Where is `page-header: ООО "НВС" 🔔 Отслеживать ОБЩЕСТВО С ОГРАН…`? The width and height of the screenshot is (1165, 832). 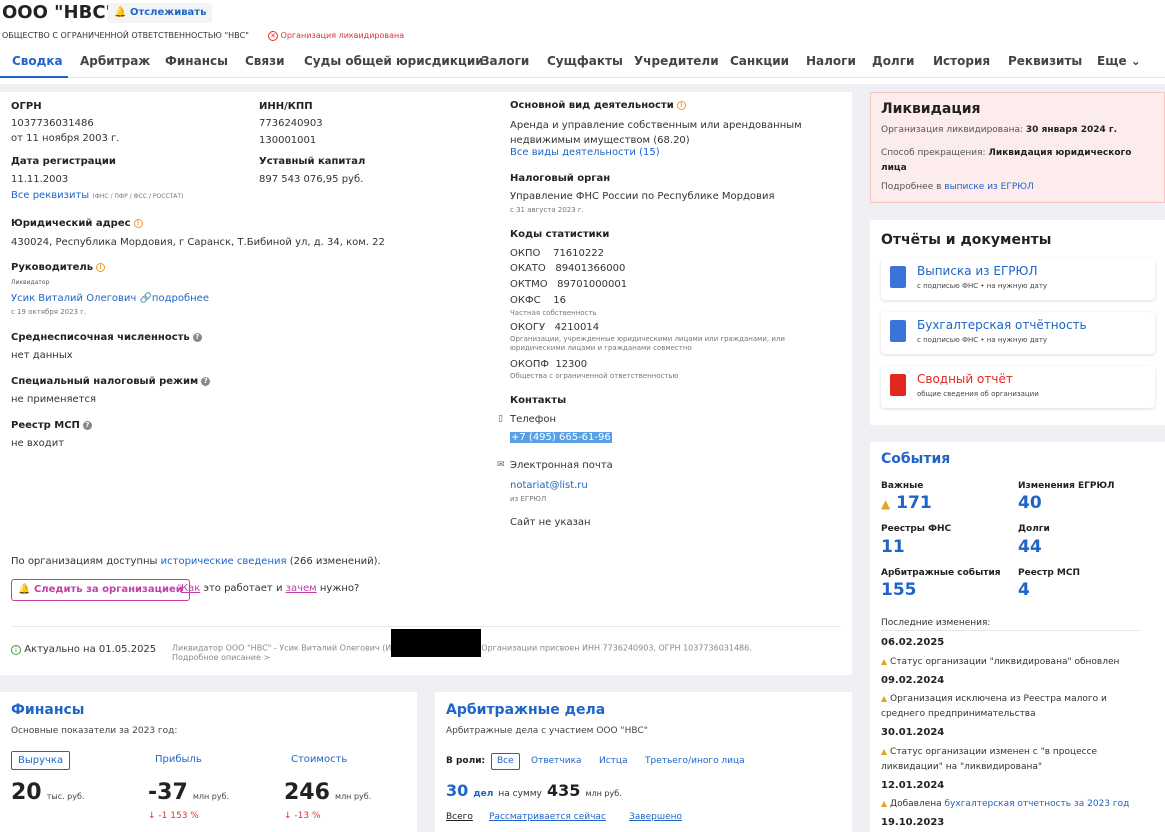
page-header: ООО "НВС" 🔔 Отслеживать ОБЩЕСТВО С ОГРАН… is located at coordinates (582, 42).